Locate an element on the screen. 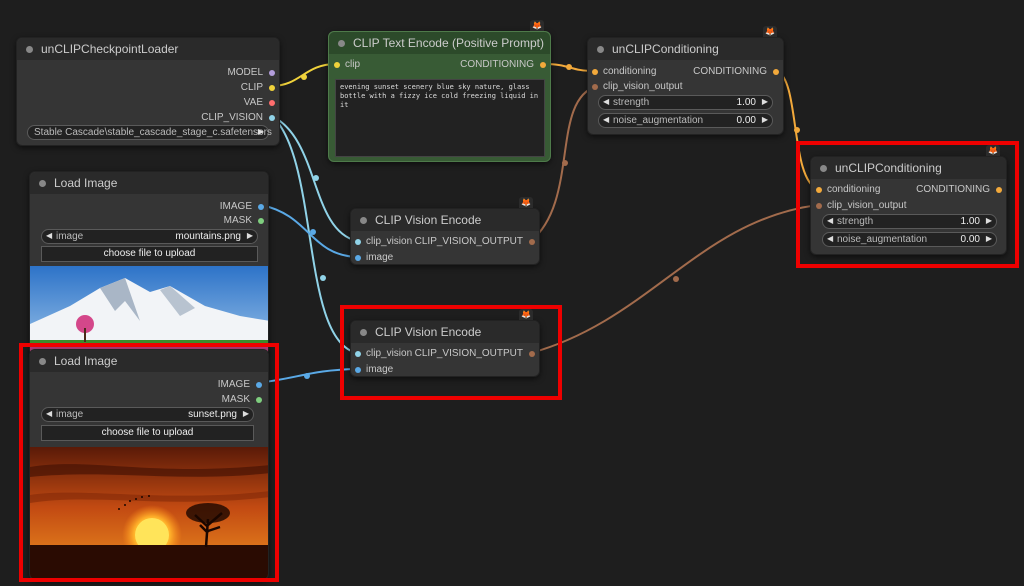  output-model-label: MODEL is located at coordinates (245, 72).